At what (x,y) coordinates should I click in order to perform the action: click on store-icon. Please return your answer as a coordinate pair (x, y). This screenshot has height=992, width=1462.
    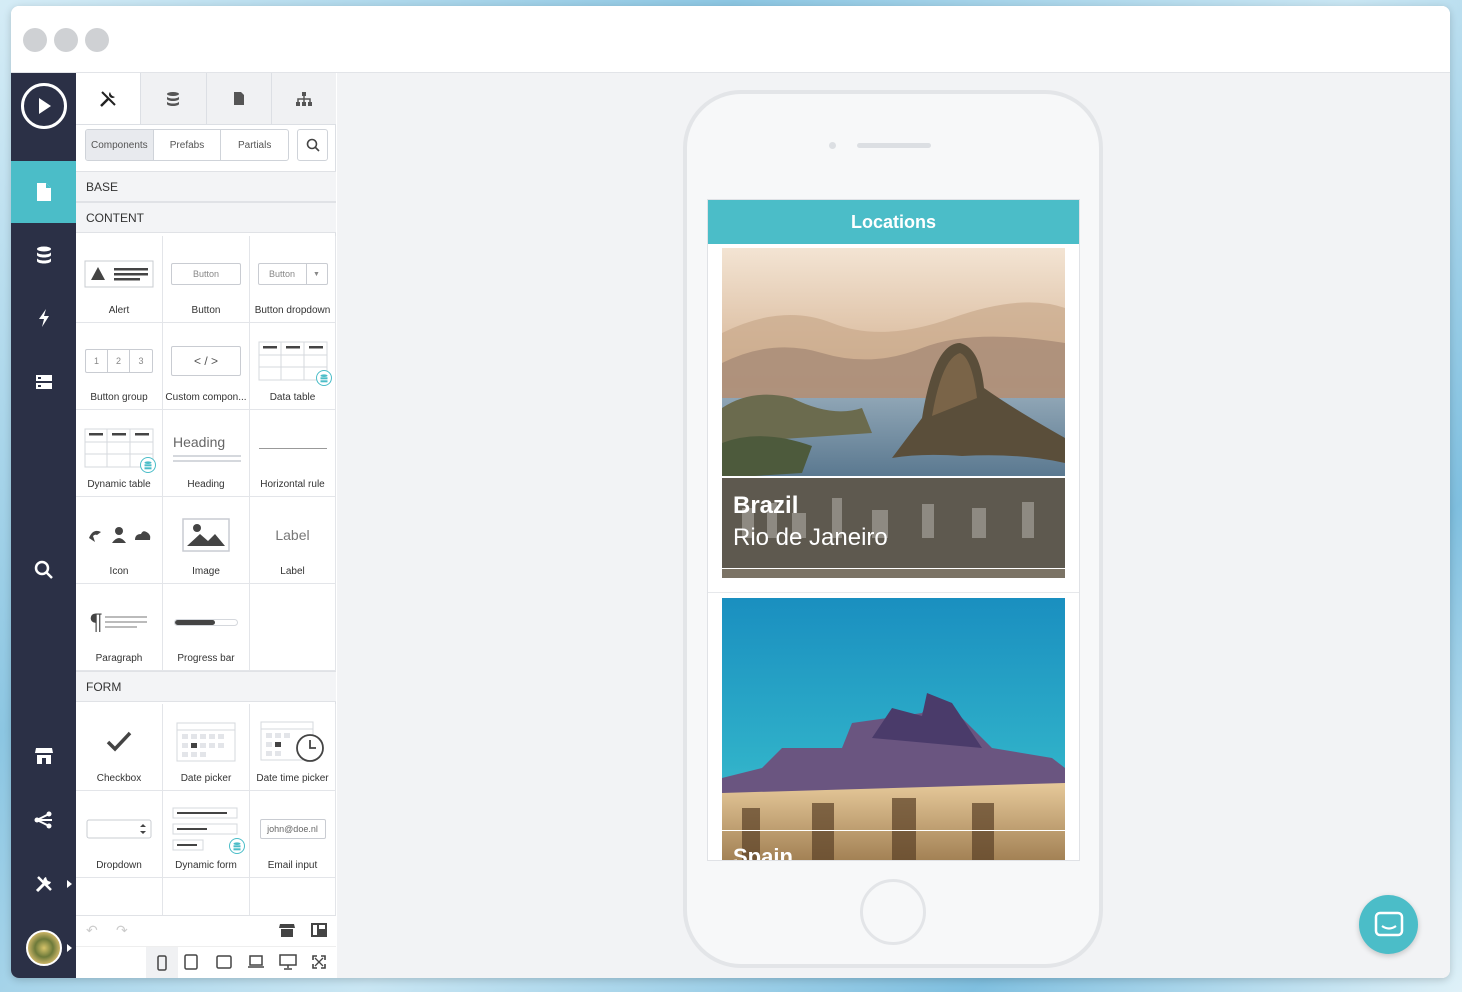
    Looking at the image, I should click on (287, 932).